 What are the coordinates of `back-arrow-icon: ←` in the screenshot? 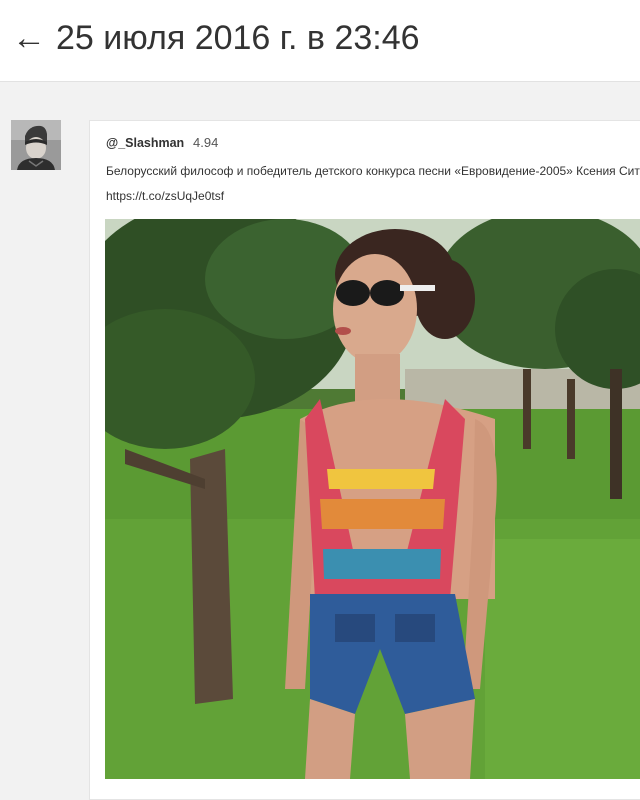 It's located at (29, 38).